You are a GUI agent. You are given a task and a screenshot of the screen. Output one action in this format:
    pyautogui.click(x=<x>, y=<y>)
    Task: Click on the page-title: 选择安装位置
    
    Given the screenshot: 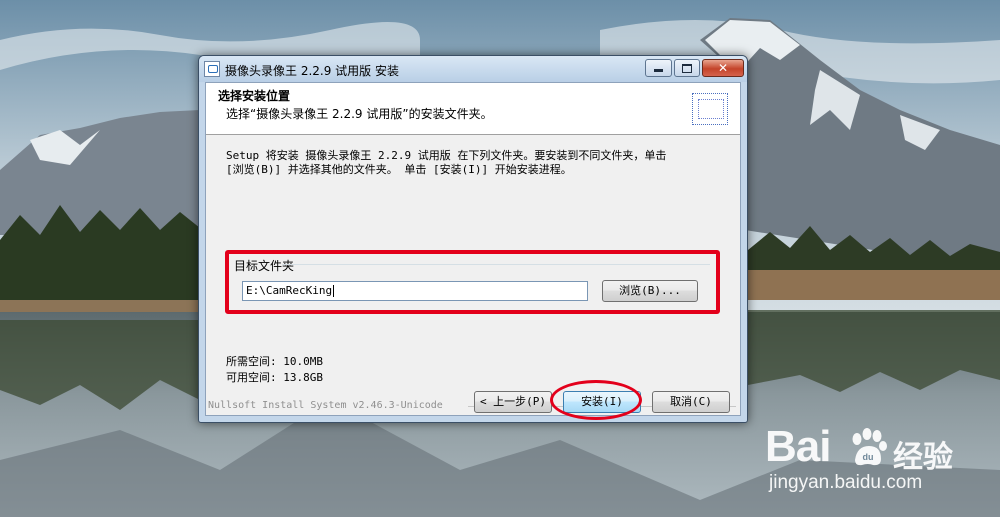 What is the action you would take?
    pyautogui.click(x=254, y=96)
    